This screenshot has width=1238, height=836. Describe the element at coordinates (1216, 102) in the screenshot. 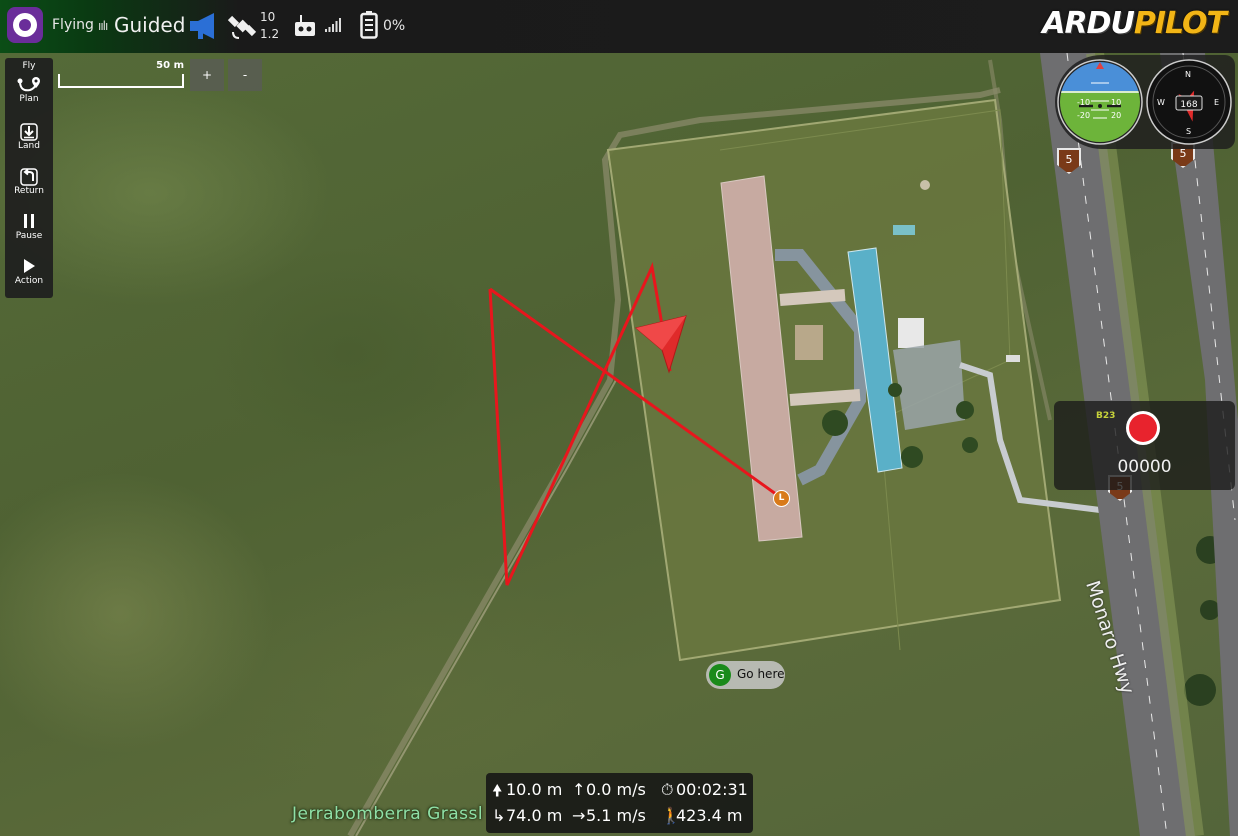

I see `compass-label: E` at that location.